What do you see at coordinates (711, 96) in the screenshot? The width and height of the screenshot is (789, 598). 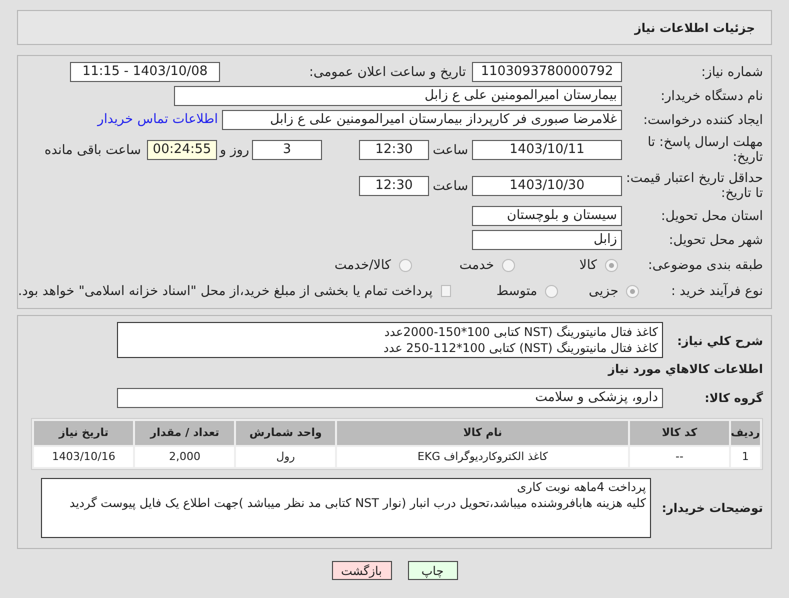 I see `field-label: نام دستگاه خریدار:` at bounding box center [711, 96].